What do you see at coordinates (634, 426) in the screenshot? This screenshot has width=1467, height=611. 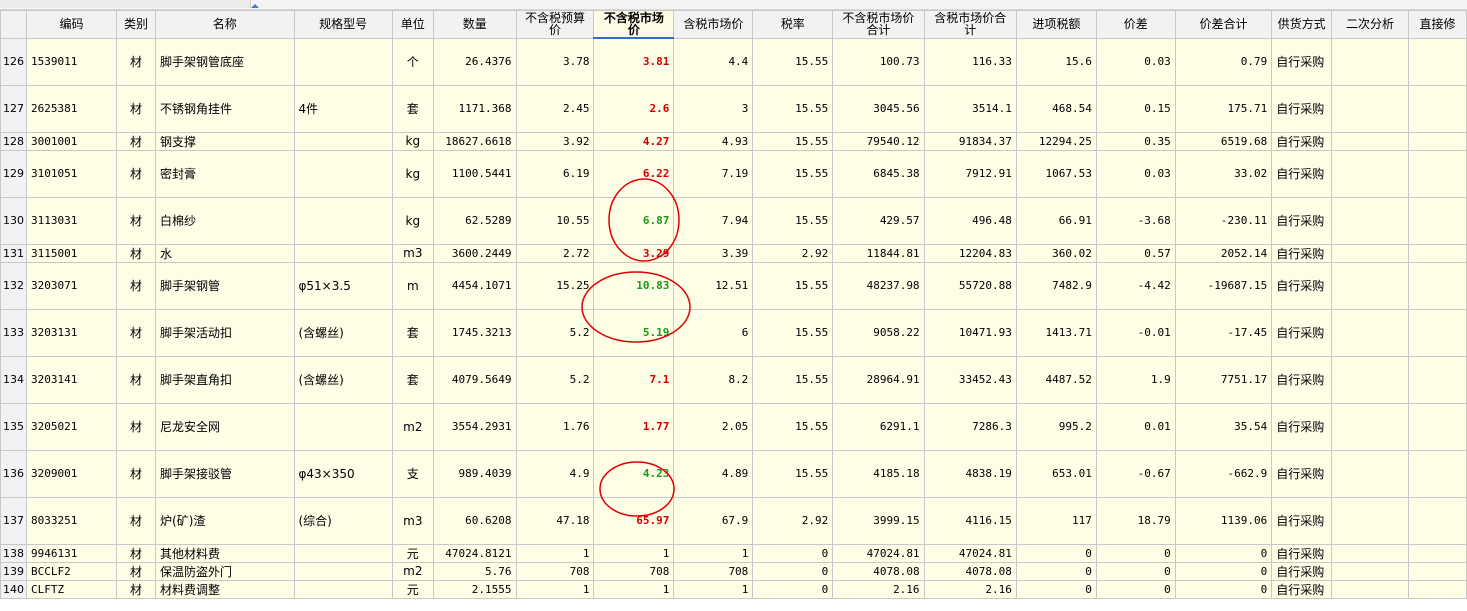 I see `cell-market: 1.77` at bounding box center [634, 426].